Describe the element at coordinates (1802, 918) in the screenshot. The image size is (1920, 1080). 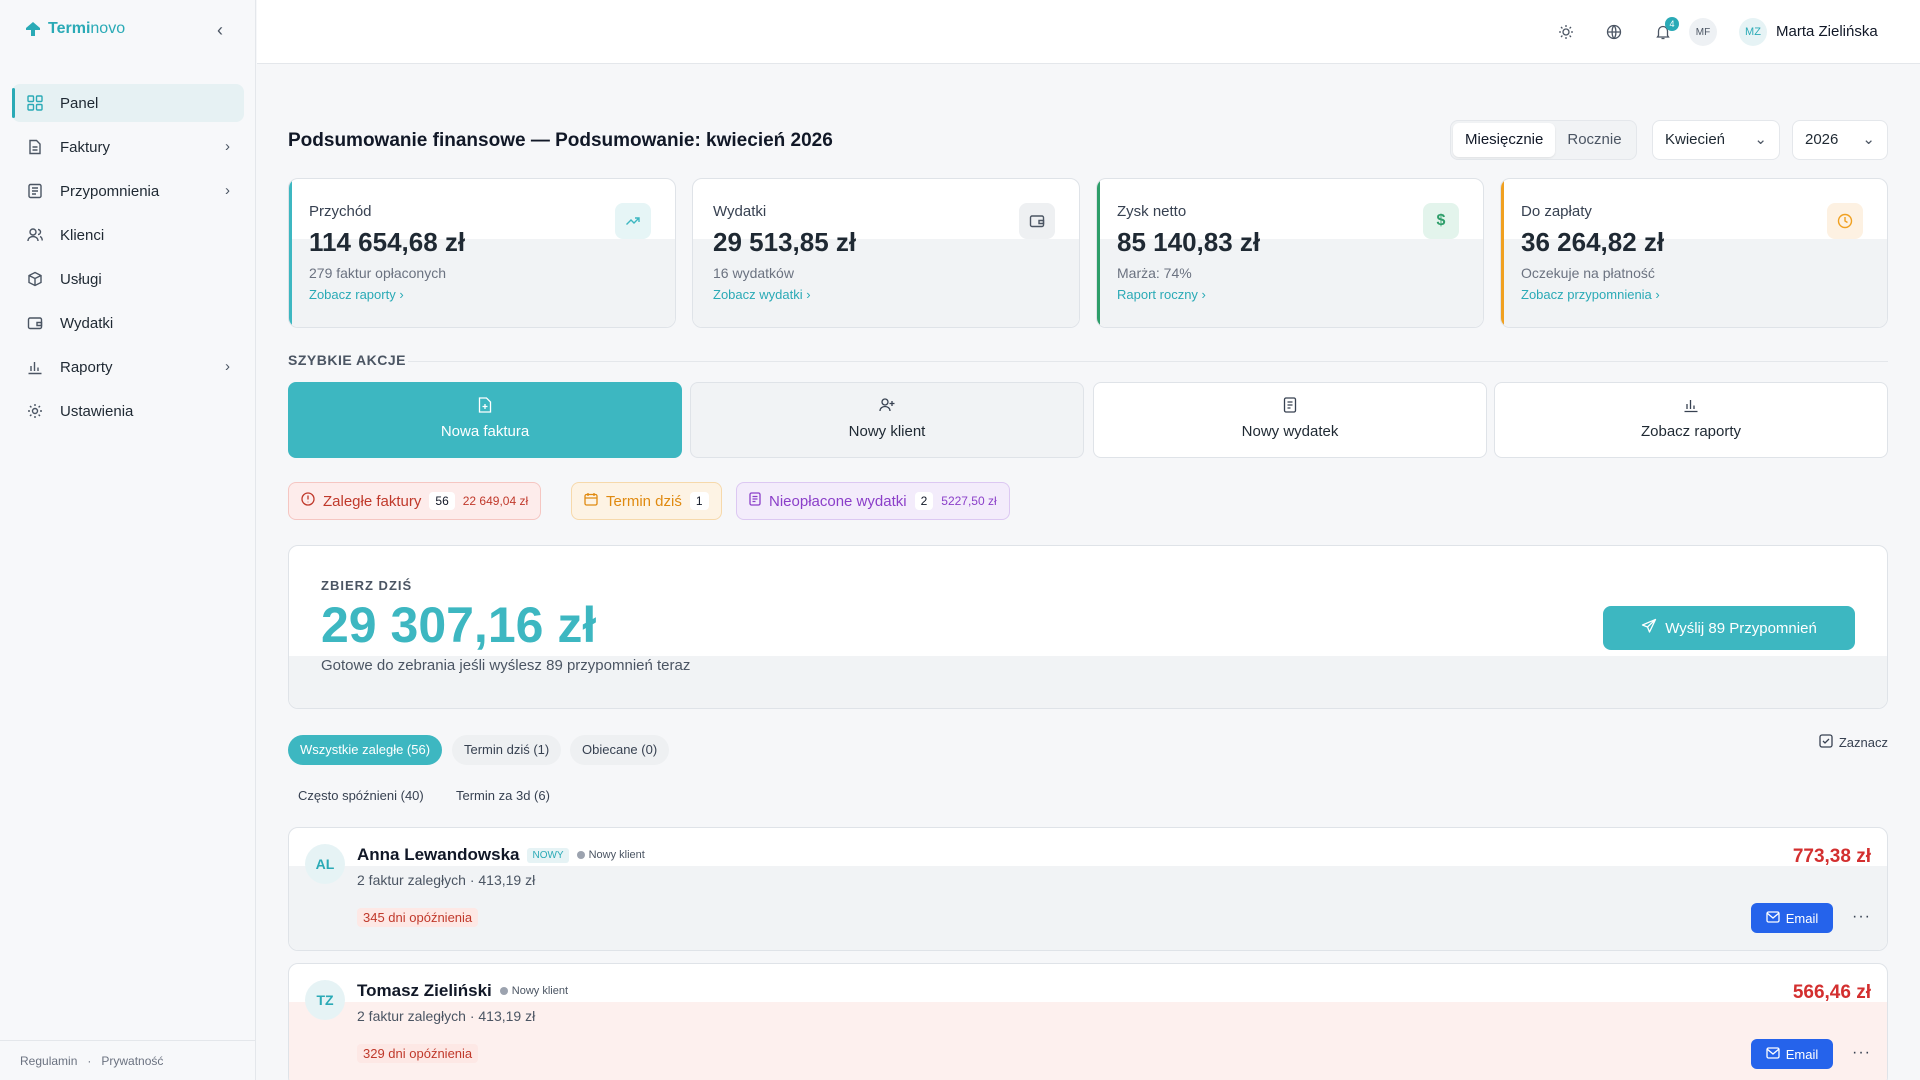
I see `email-label: Email` at that location.